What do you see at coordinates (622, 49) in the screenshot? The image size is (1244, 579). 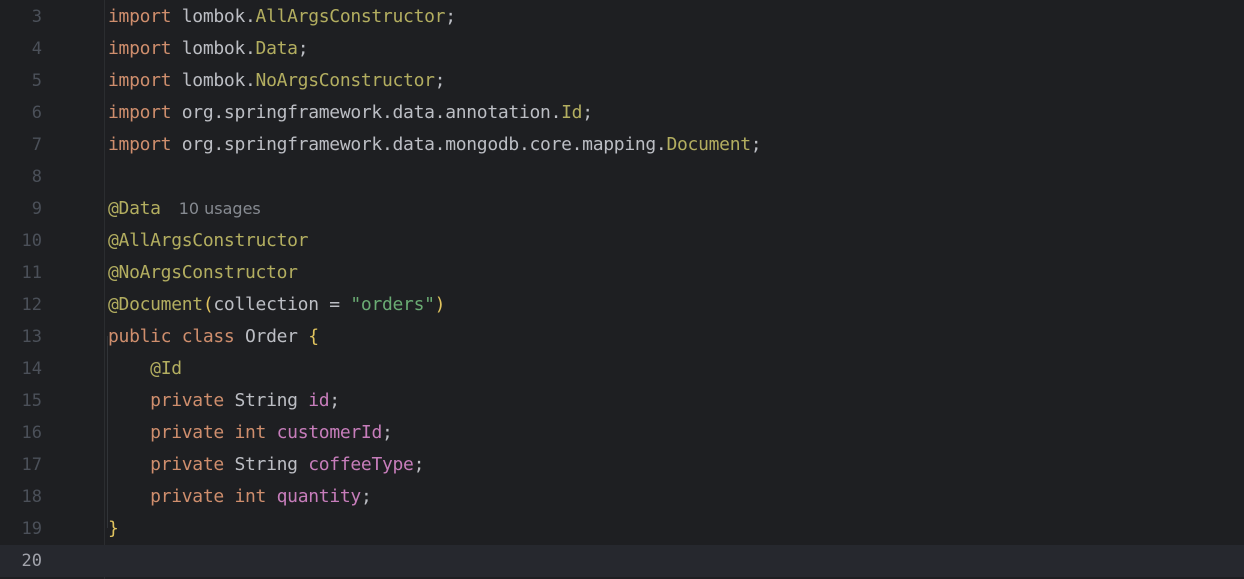 I see `code-line: 4 import lombok.Data;` at bounding box center [622, 49].